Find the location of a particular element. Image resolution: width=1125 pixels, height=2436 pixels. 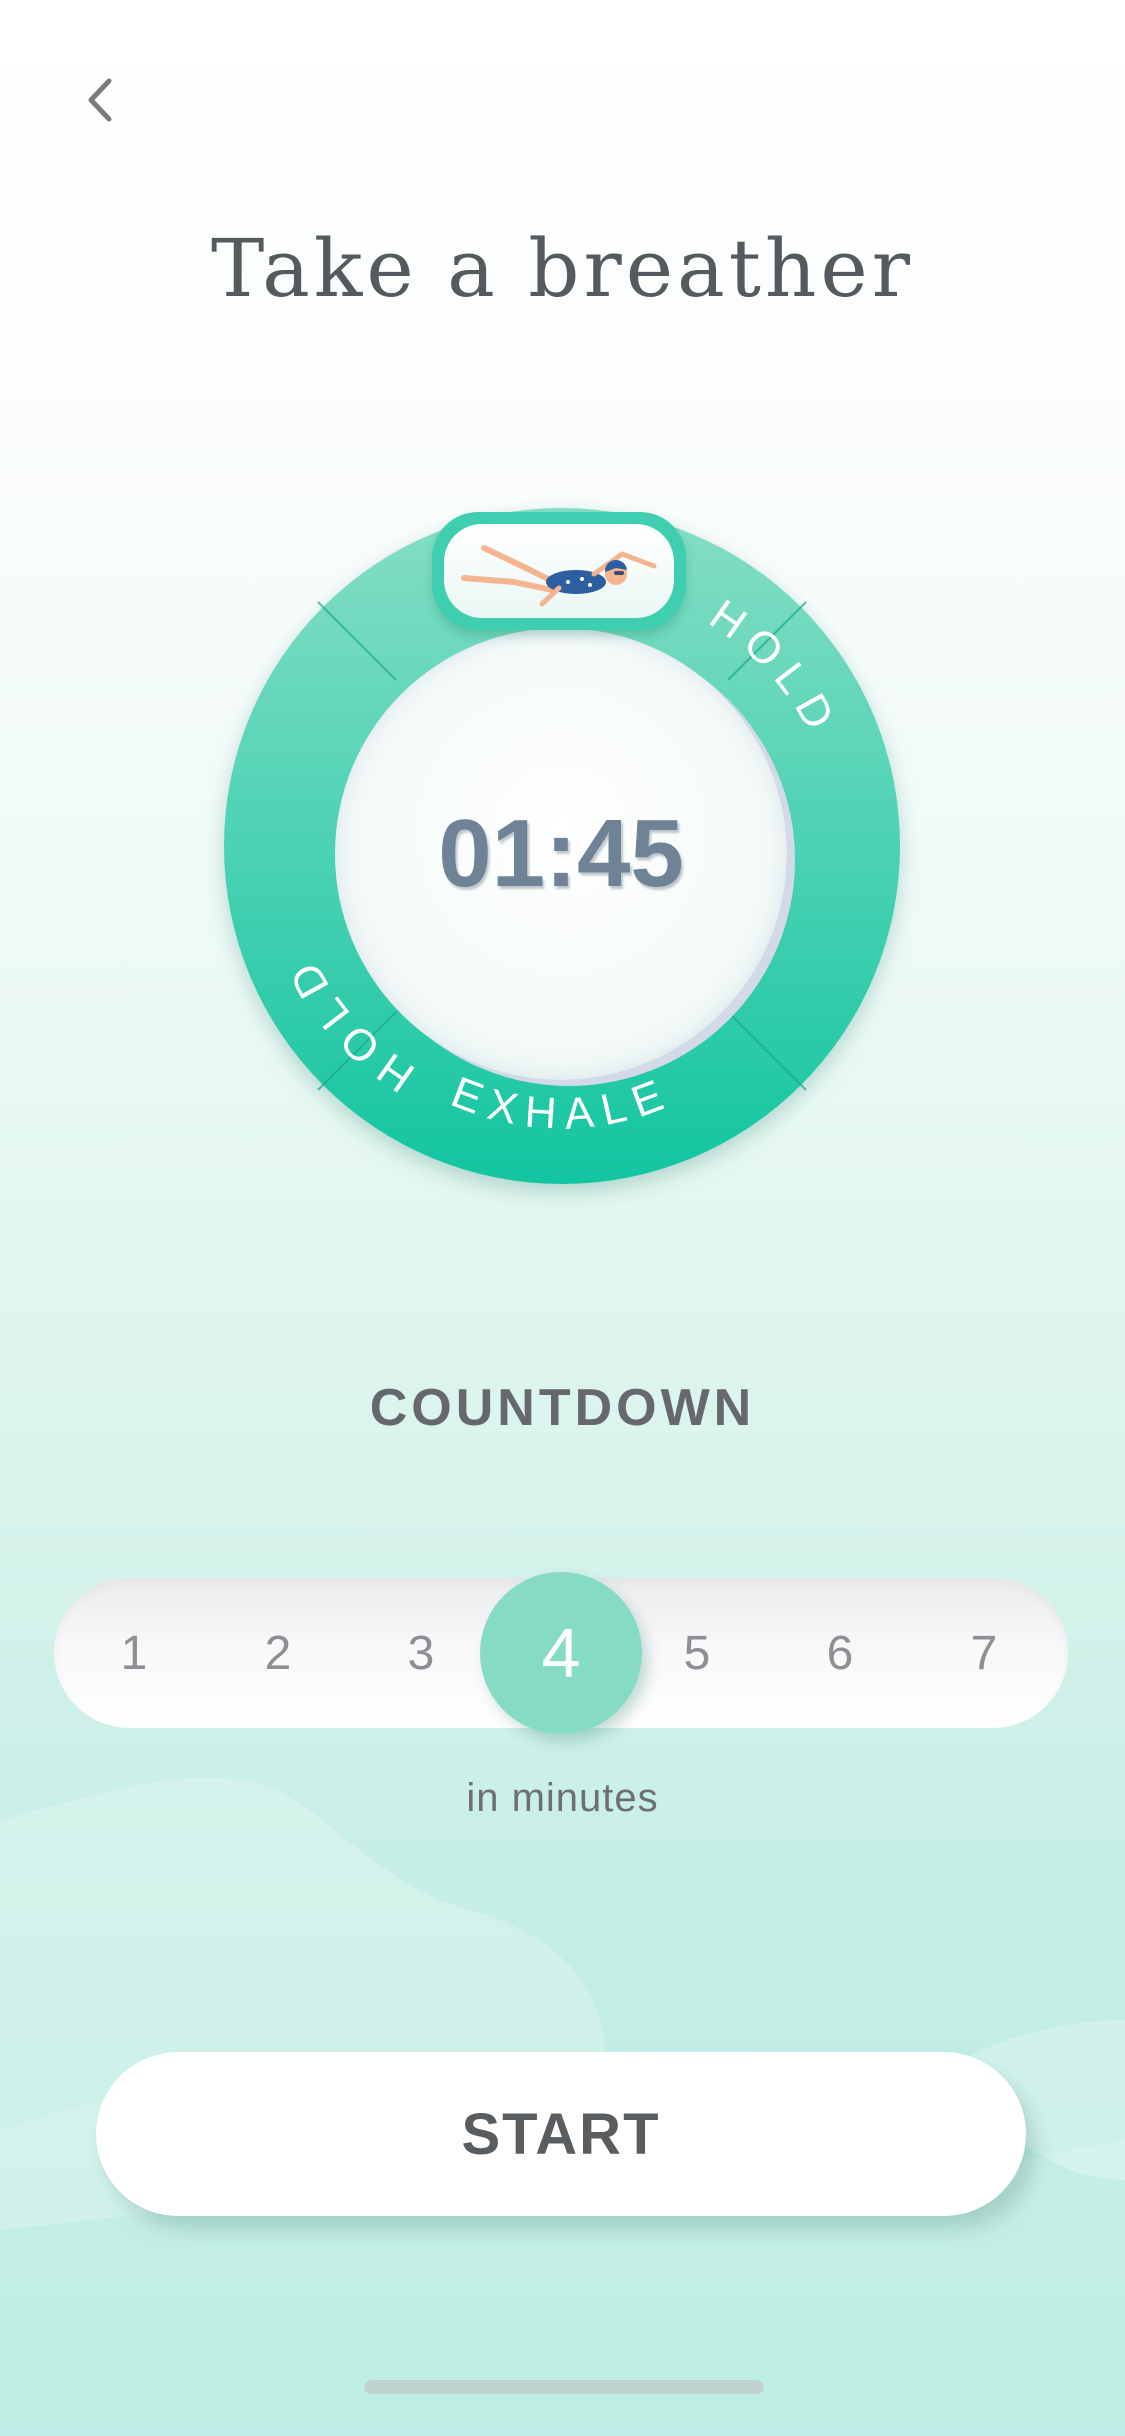

minutes-option-1: 1 is located at coordinates (134, 1653).